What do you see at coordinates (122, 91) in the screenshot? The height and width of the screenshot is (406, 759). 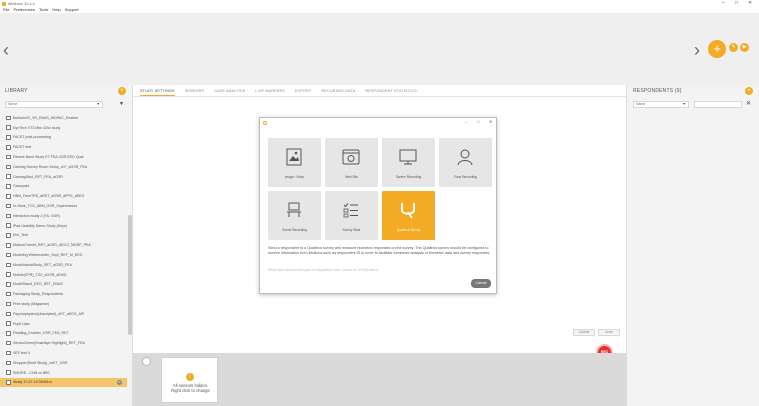 I see `add-study-button: +` at bounding box center [122, 91].